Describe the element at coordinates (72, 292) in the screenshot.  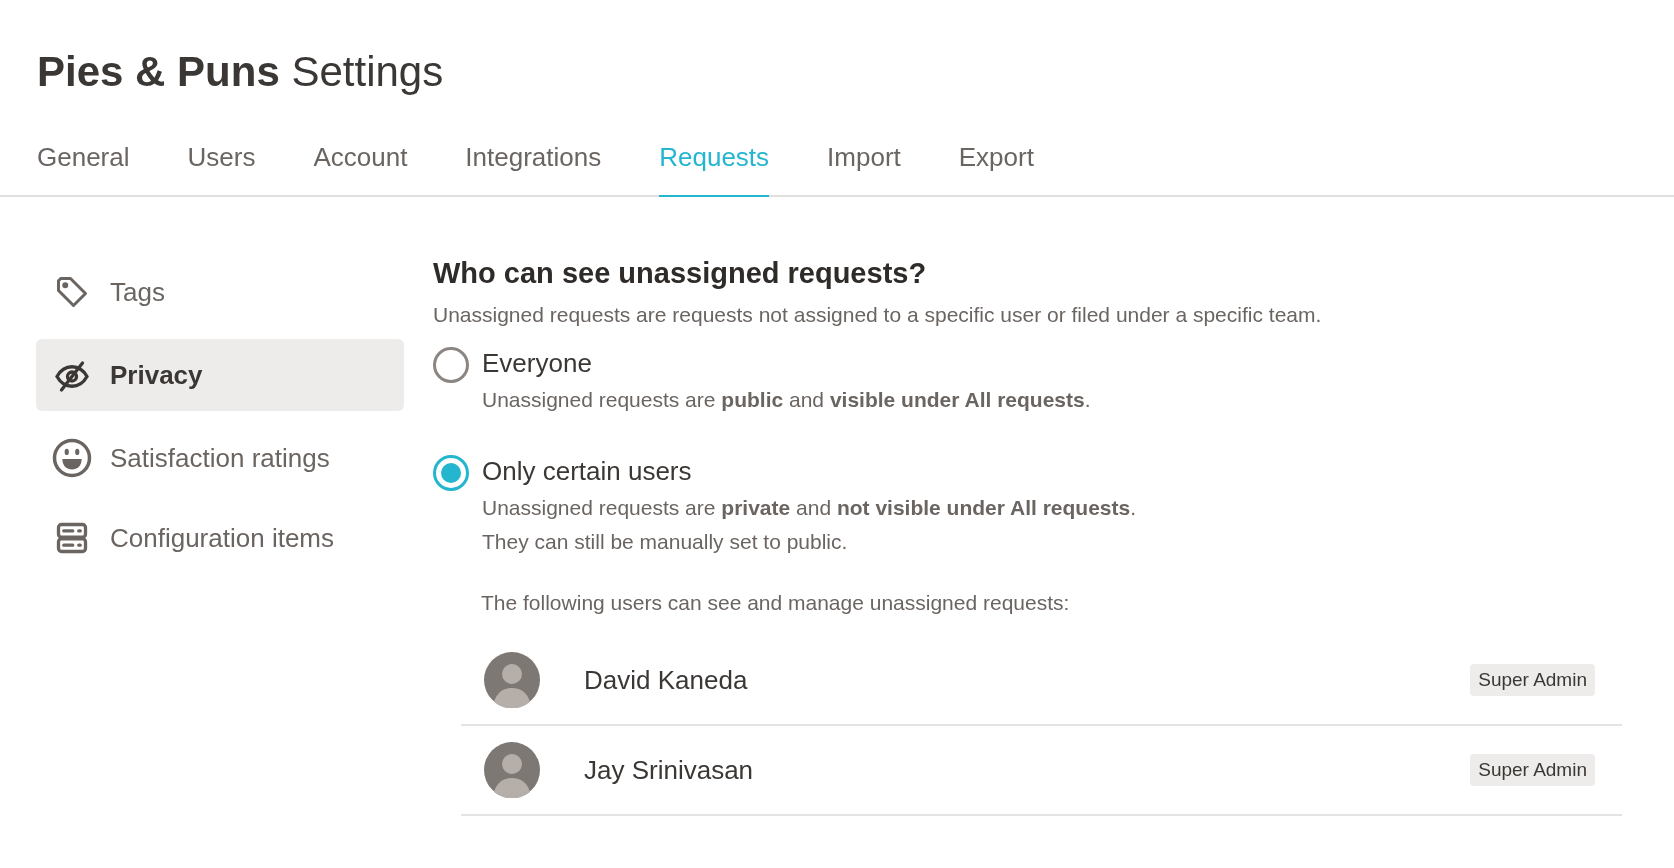
I see `tag-icon` at that location.